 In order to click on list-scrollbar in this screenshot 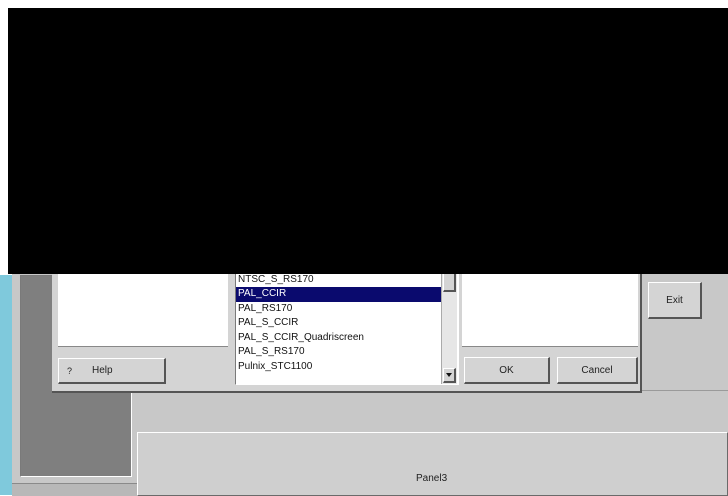, I will do `click(449, 324)`.